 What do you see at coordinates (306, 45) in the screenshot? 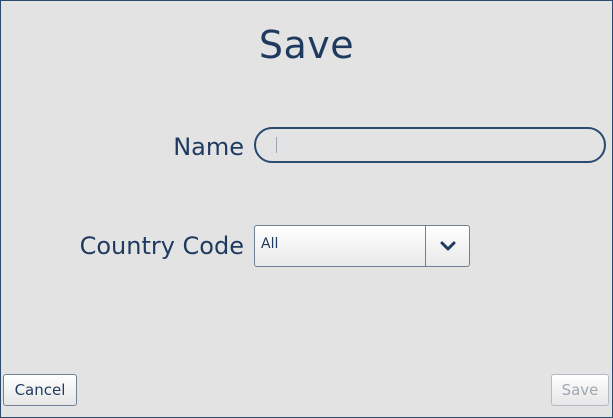
I see `dialog-title: Save` at bounding box center [306, 45].